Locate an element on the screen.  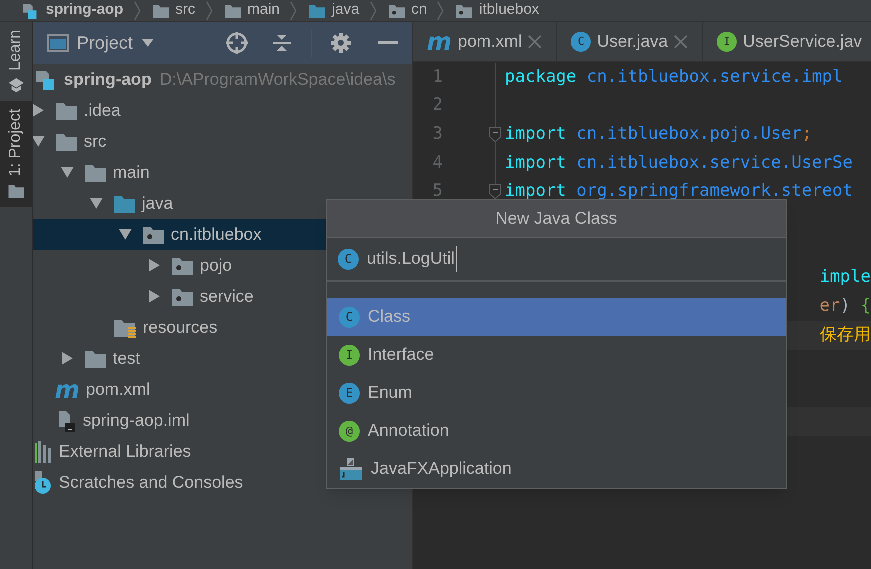
panel-title: Project is located at coordinates (105, 43).